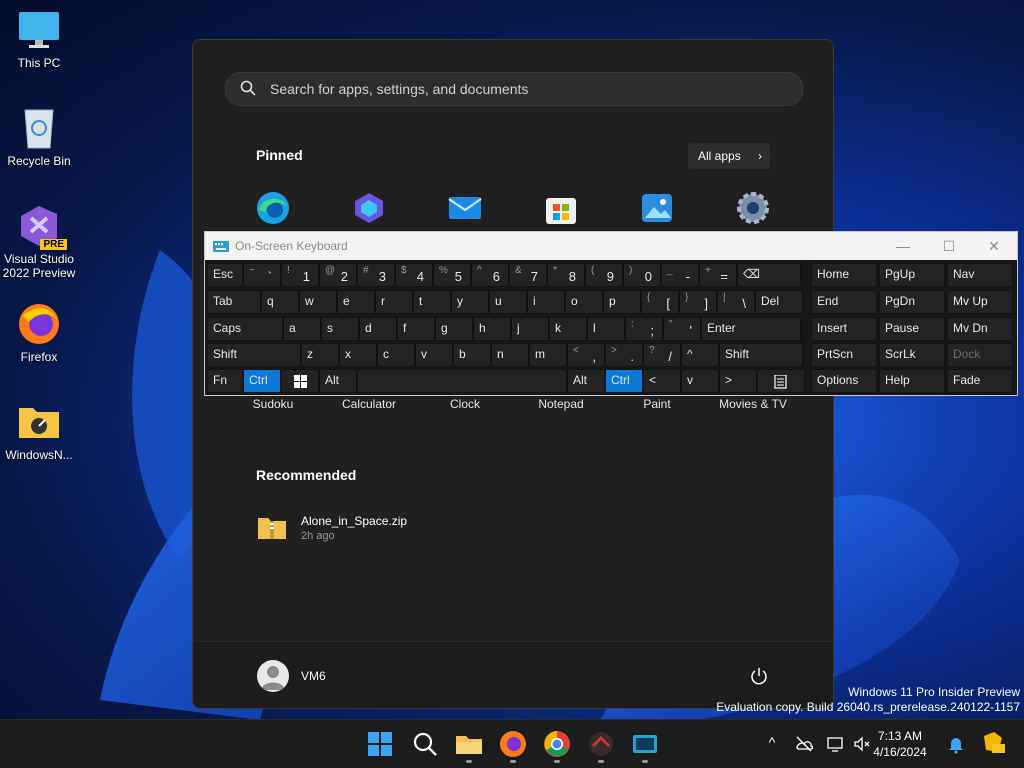  What do you see at coordinates (396, 355) in the screenshot?
I see `osk-key-kr4-3: c` at bounding box center [396, 355].